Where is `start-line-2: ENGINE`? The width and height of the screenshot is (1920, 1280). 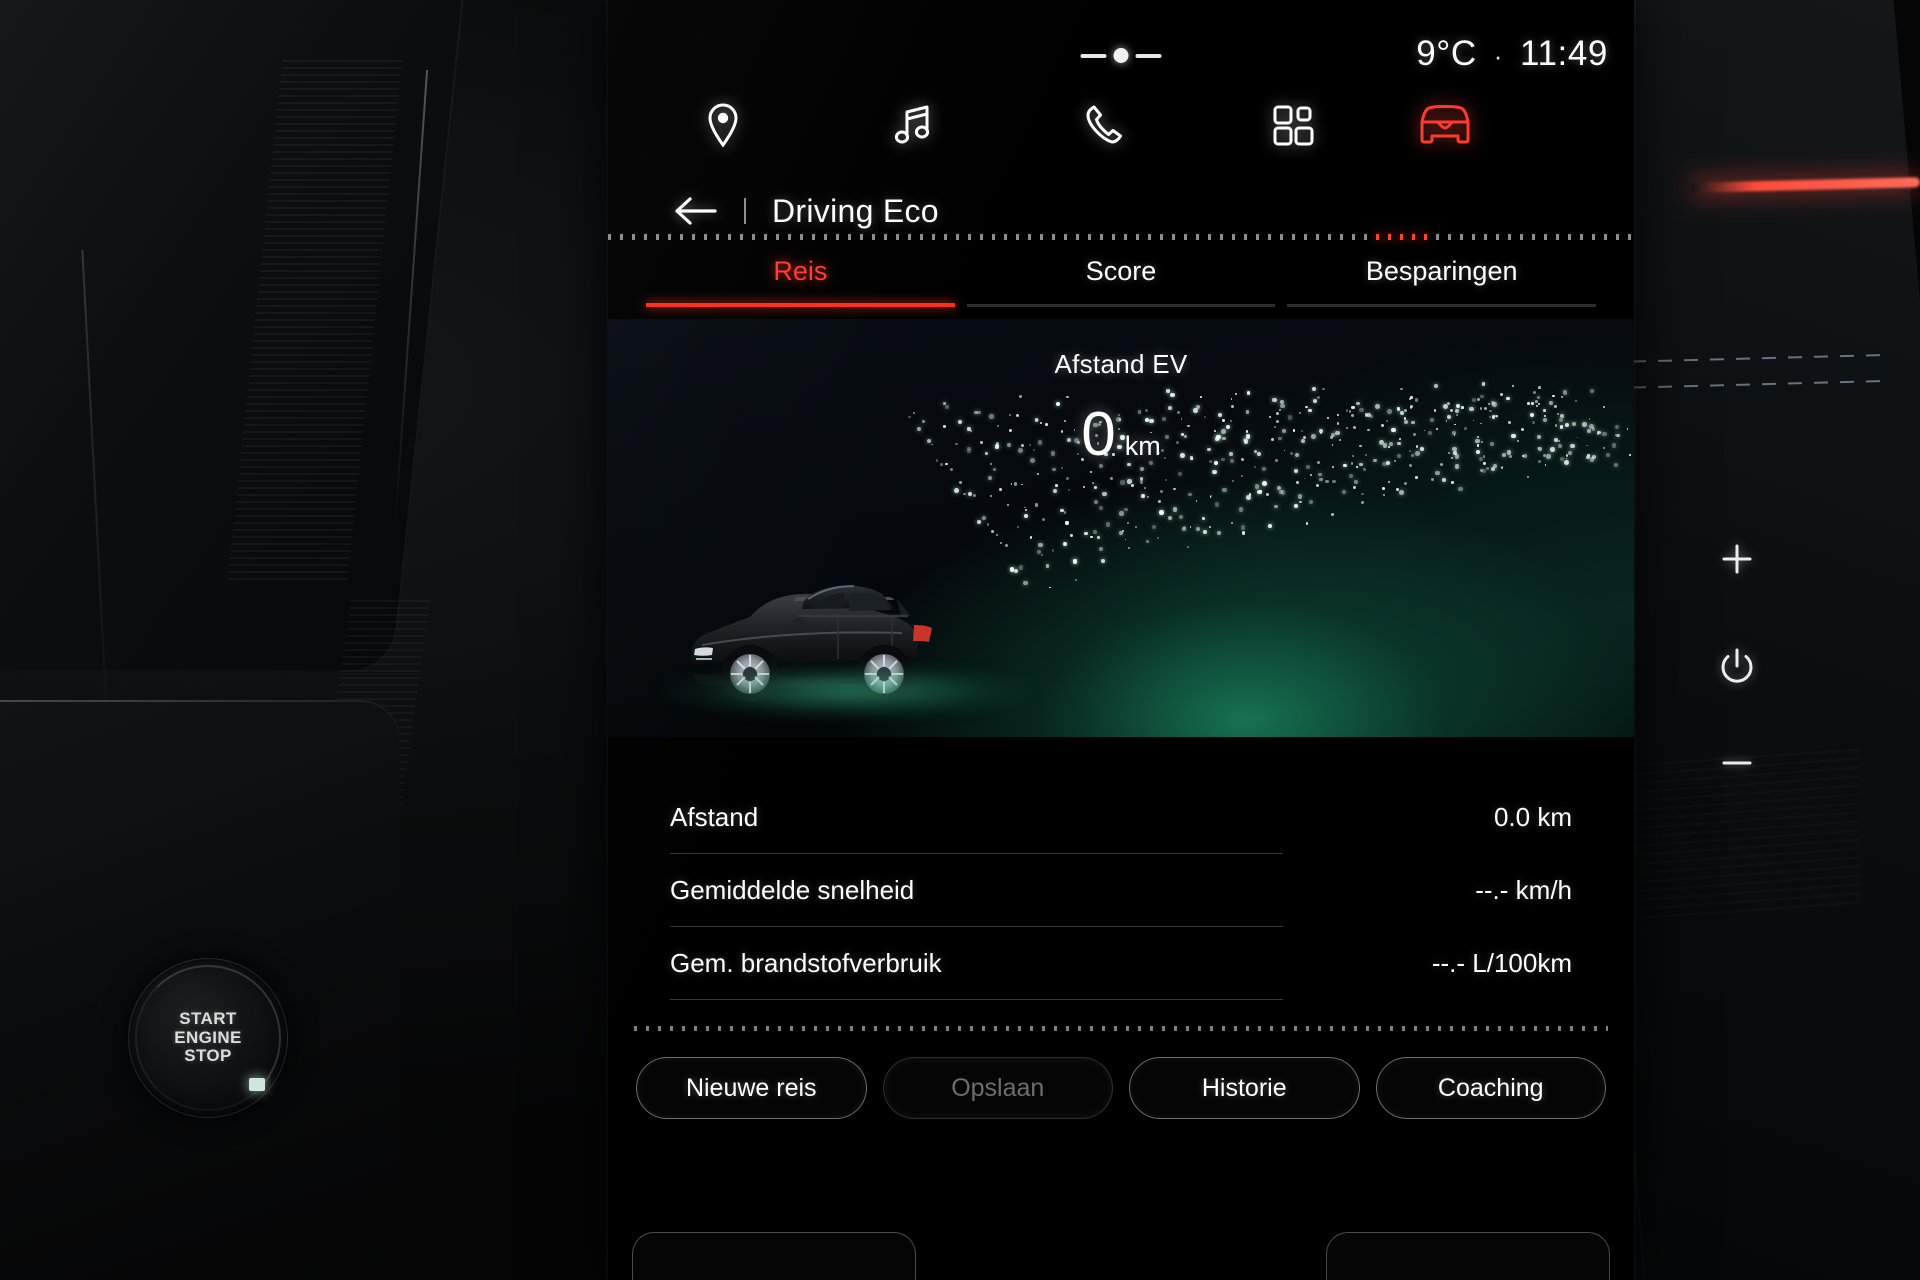 start-line-2: ENGINE is located at coordinates (208, 1037).